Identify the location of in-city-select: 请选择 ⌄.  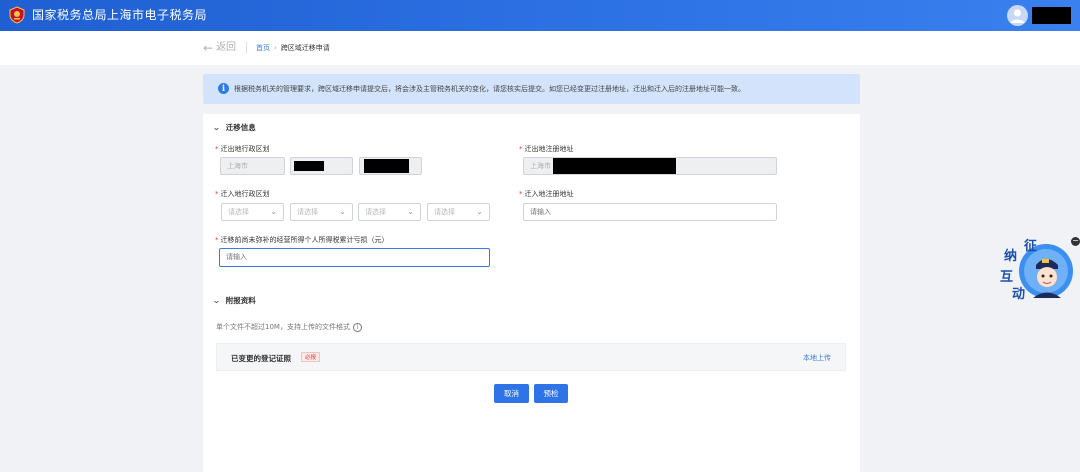
(321, 212).